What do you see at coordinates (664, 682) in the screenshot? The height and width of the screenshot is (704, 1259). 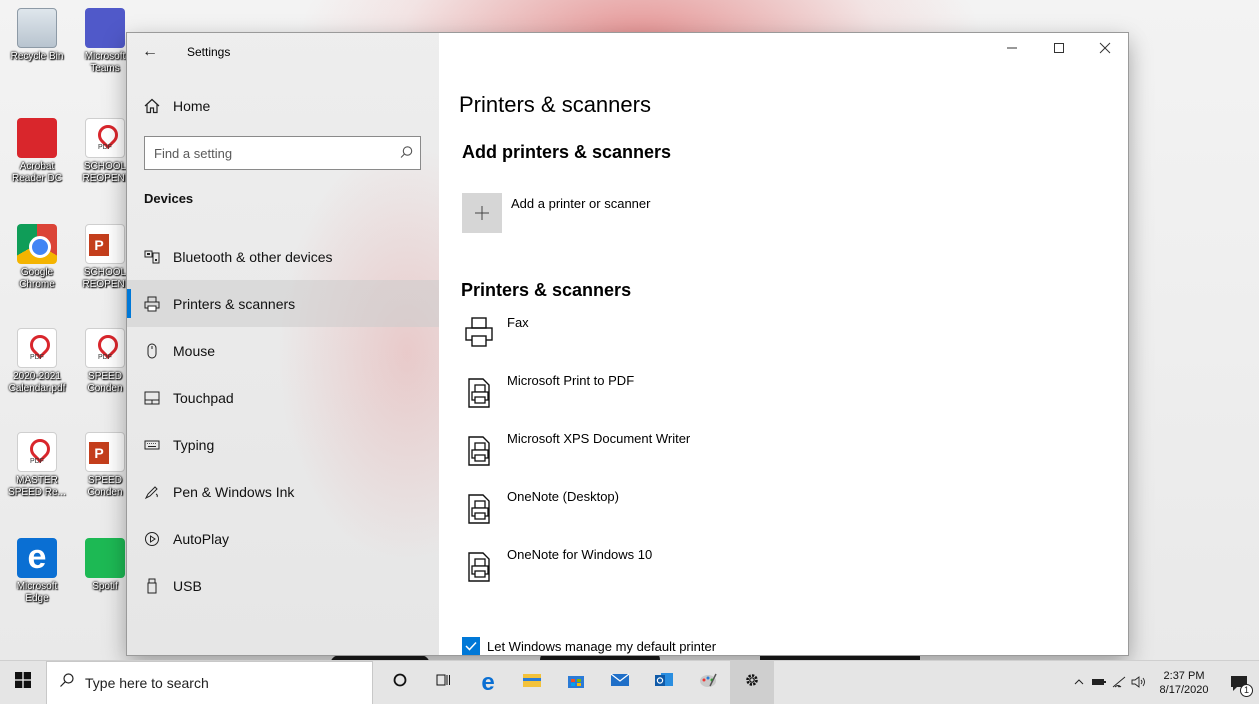 I see `outlook-button` at bounding box center [664, 682].